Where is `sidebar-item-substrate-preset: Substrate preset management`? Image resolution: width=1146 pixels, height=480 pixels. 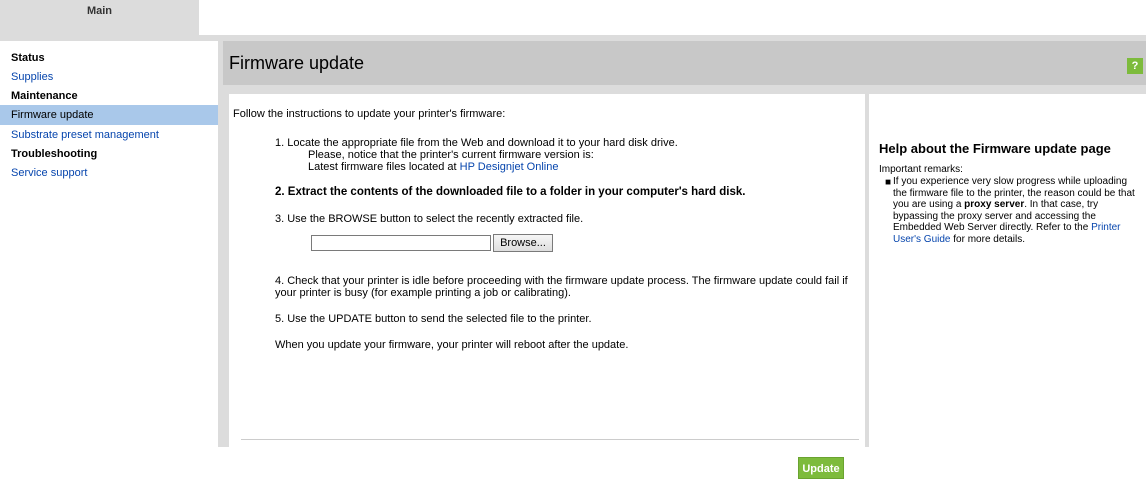
sidebar-item-substrate-preset: Substrate preset management is located at coordinates (109, 135).